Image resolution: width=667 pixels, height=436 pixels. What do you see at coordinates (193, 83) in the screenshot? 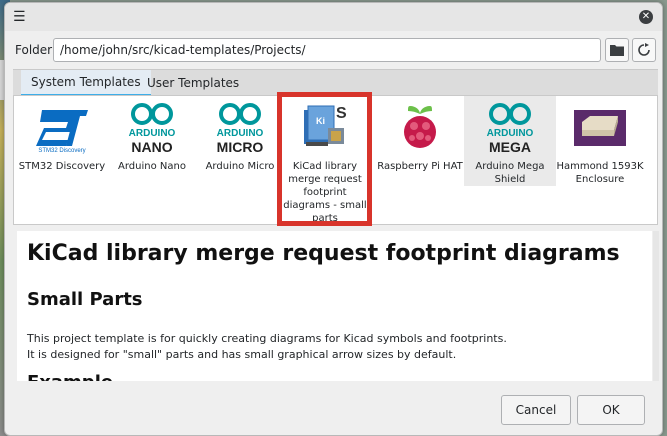
I see `tab-user-templates: User Templates` at bounding box center [193, 83].